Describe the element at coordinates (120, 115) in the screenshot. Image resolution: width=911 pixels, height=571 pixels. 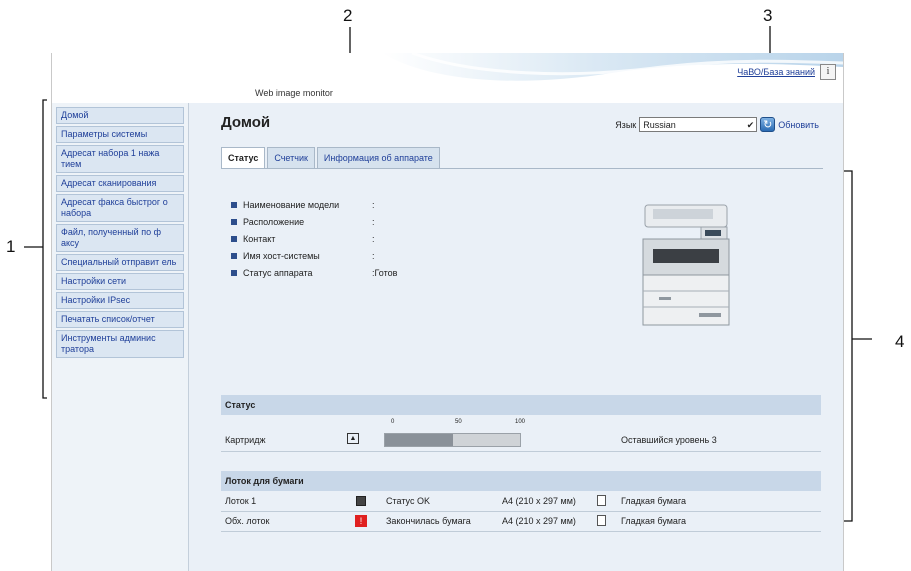
I see `sidebar-item-home: Домой` at that location.